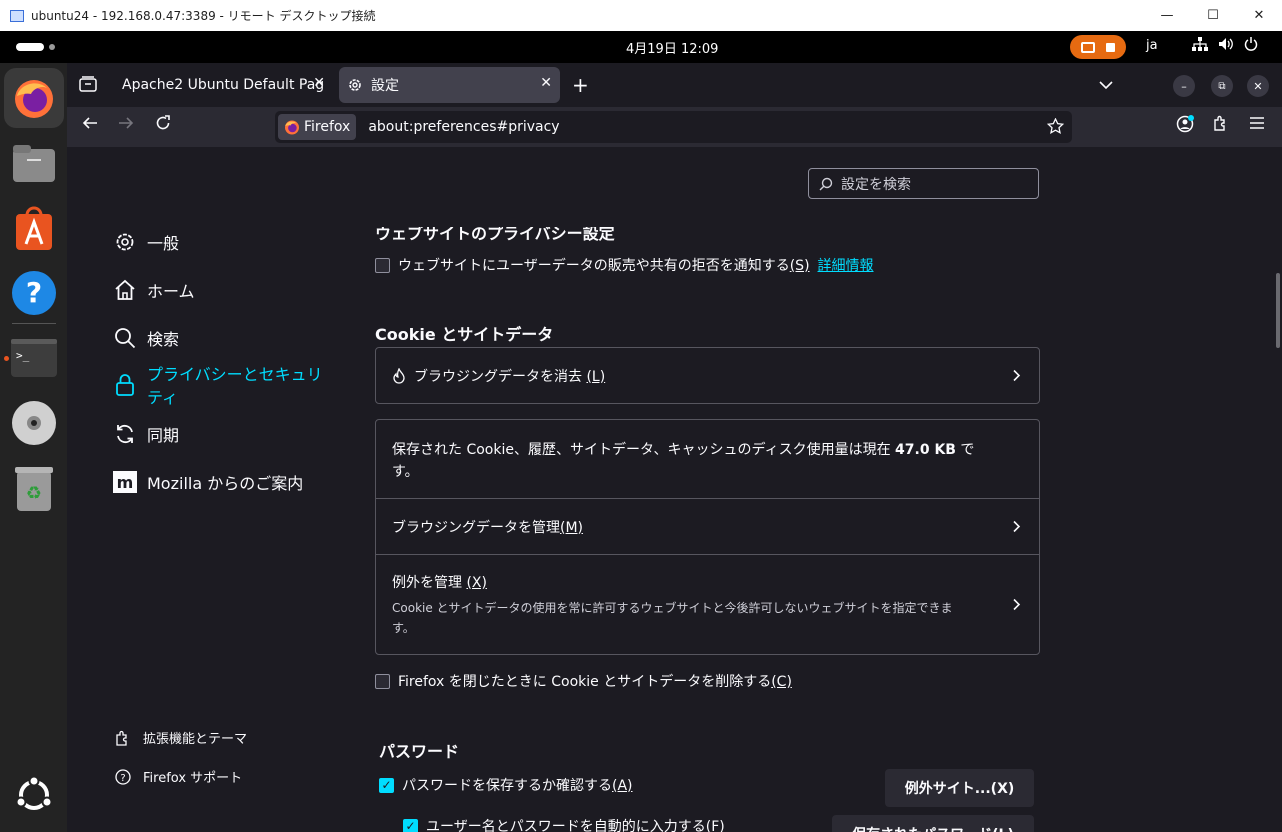  I want to click on category-label: 一般, so click(163, 243).